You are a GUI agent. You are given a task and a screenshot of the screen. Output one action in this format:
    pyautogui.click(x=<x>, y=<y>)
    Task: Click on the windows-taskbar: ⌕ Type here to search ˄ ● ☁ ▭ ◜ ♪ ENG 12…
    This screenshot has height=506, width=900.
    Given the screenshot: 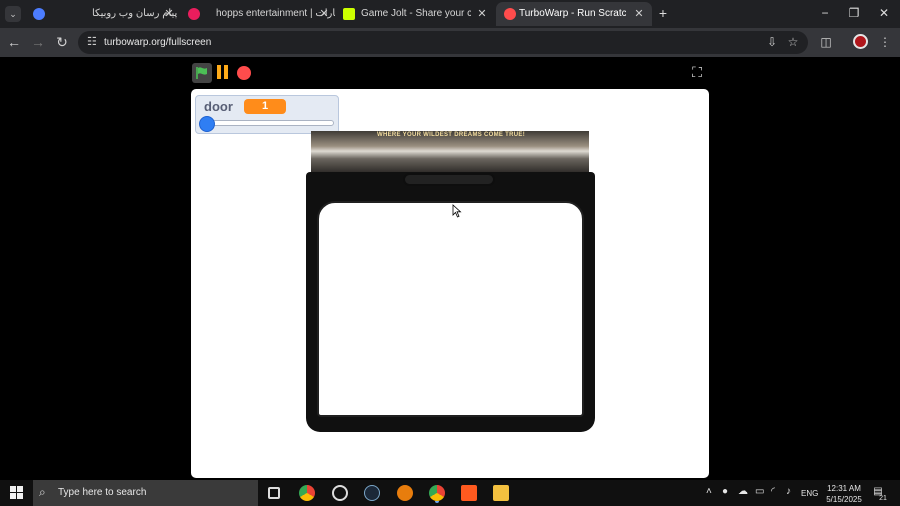 What is the action you would take?
    pyautogui.click(x=450, y=493)
    